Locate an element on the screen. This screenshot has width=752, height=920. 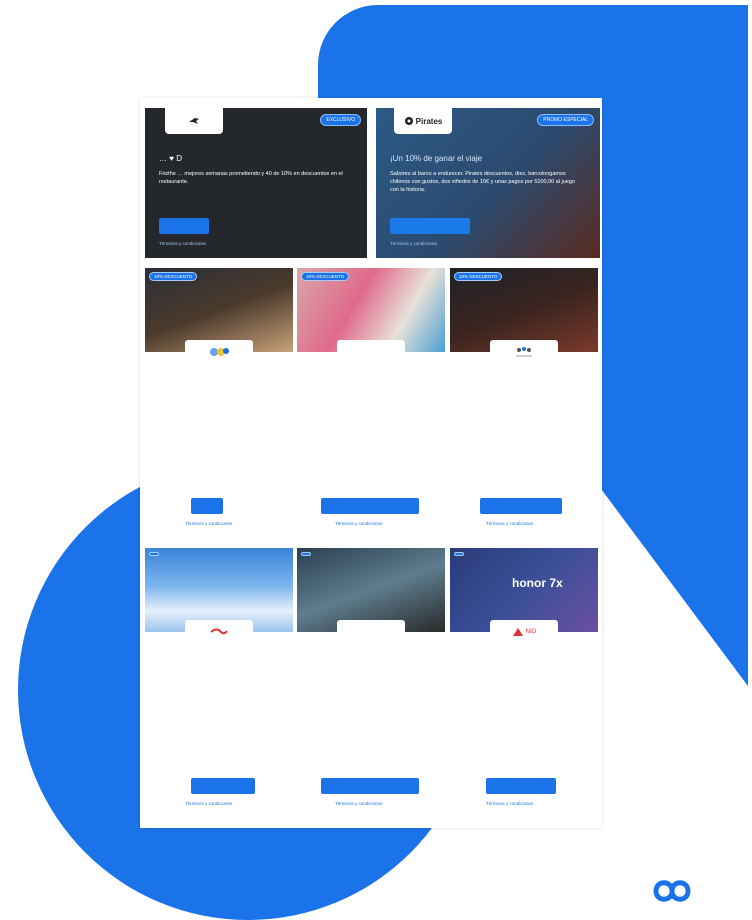
bird-logo-icon is located at coordinates (194, 121).